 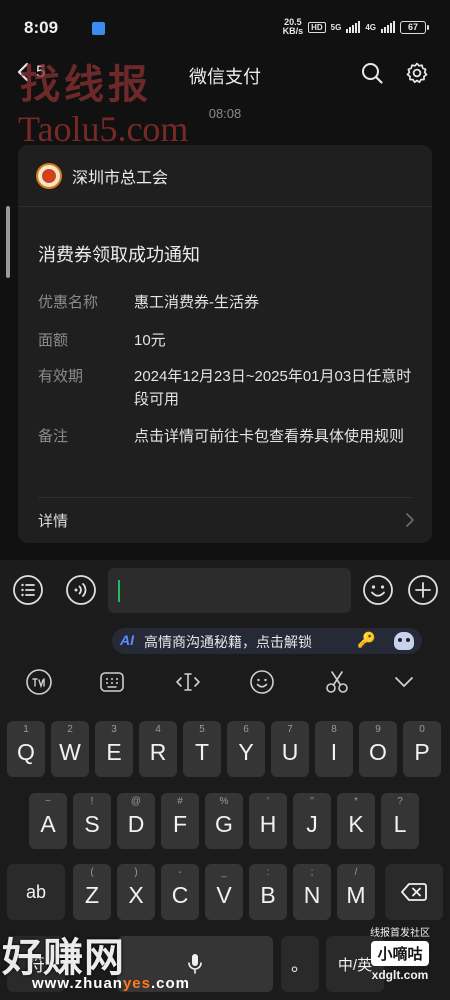 What do you see at coordinates (48, 821) in the screenshot?
I see `key-a: ~ A` at bounding box center [48, 821].